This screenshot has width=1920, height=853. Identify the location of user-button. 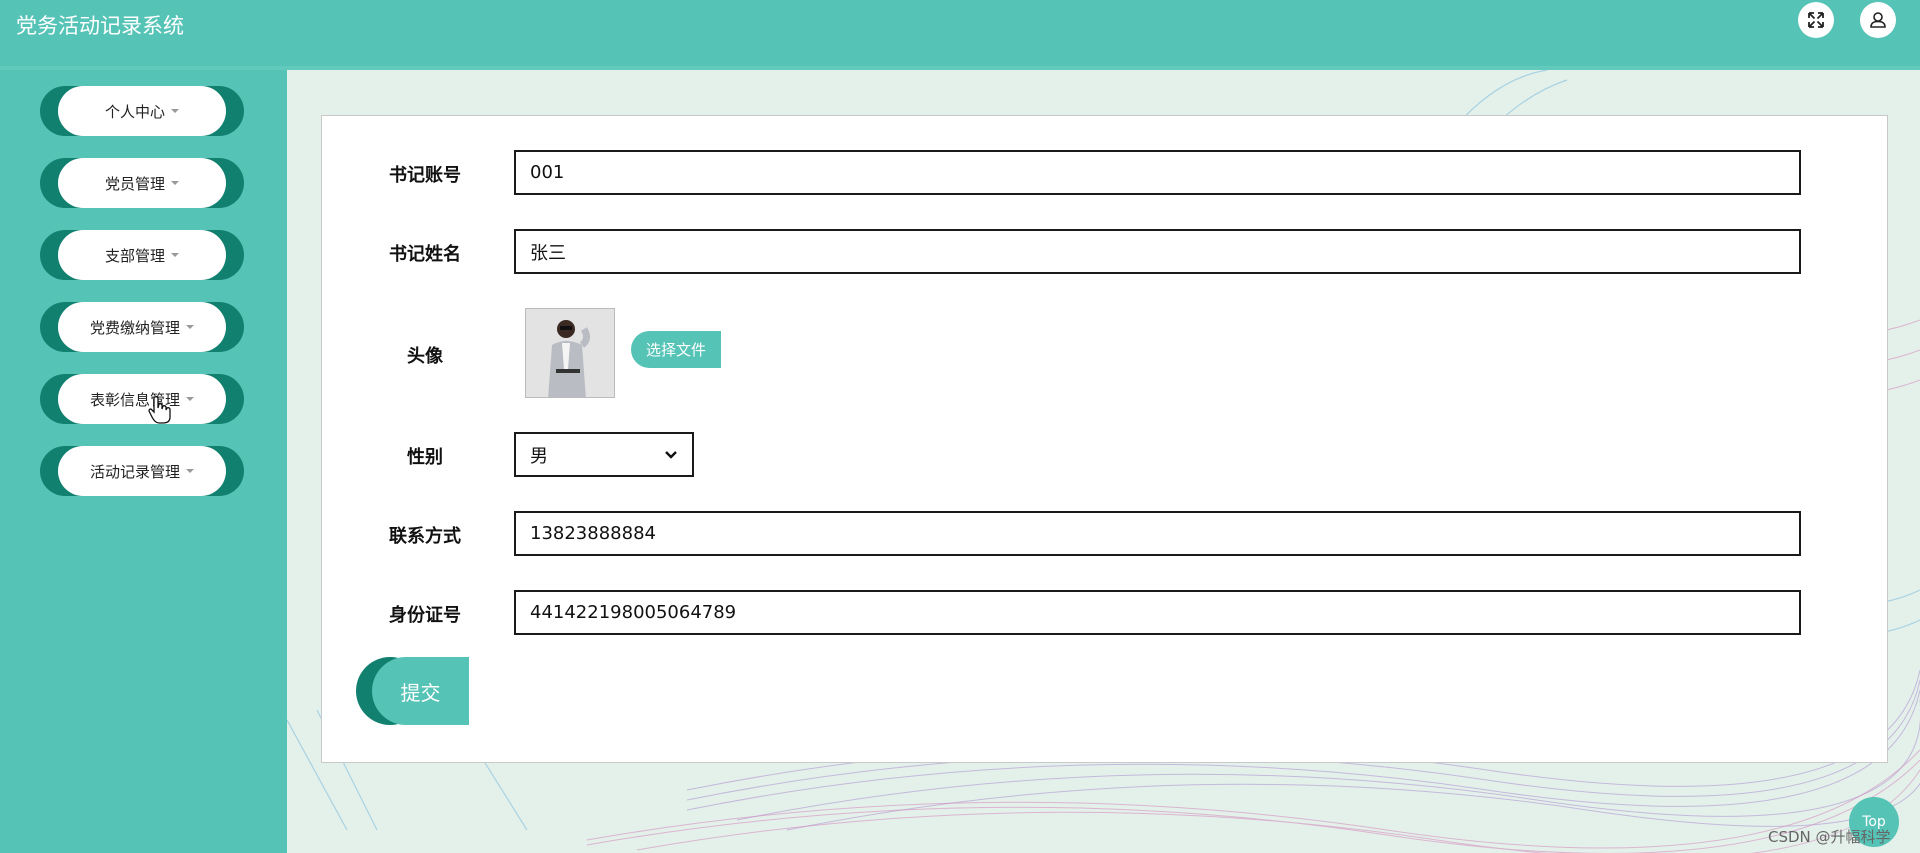
(1878, 20).